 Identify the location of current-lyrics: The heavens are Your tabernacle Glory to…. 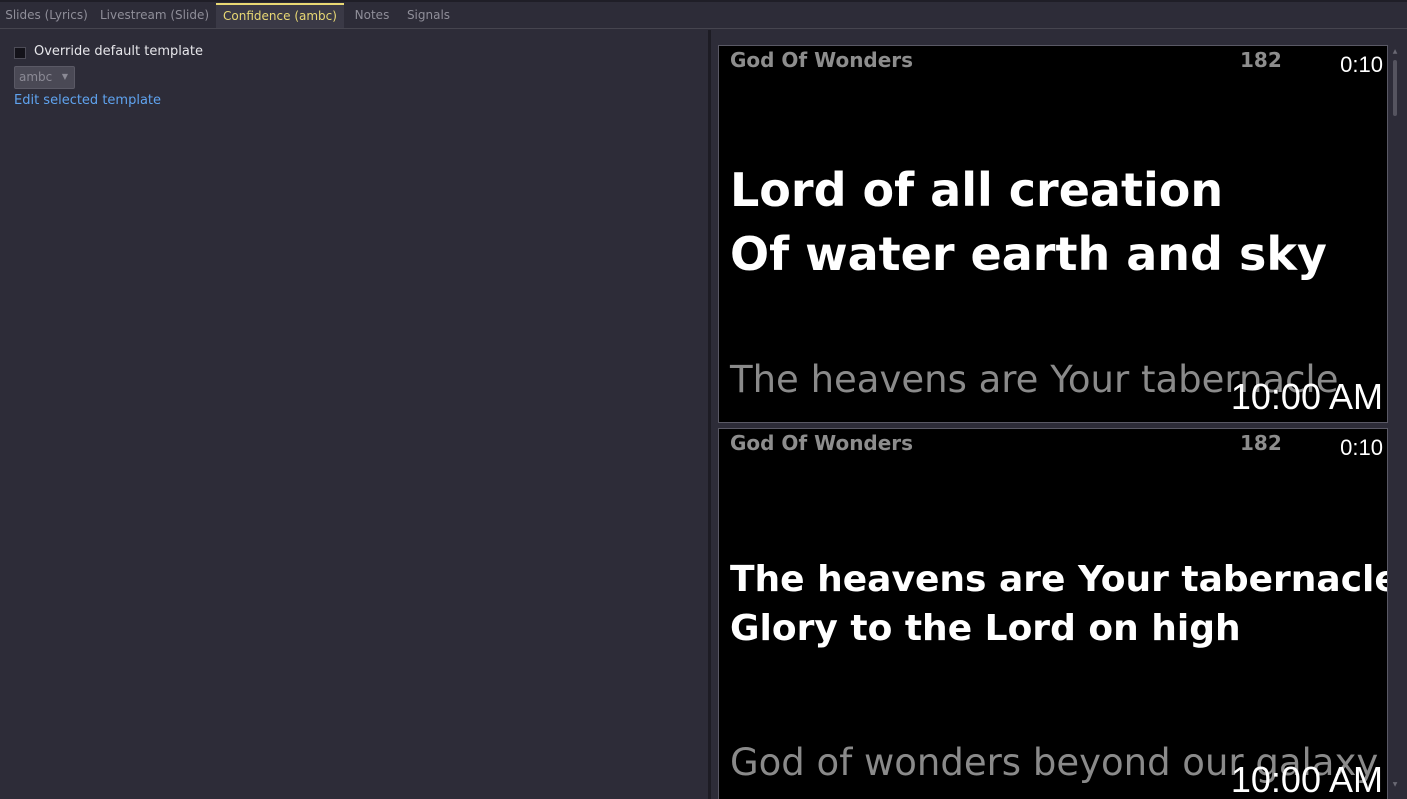
(1059, 604).